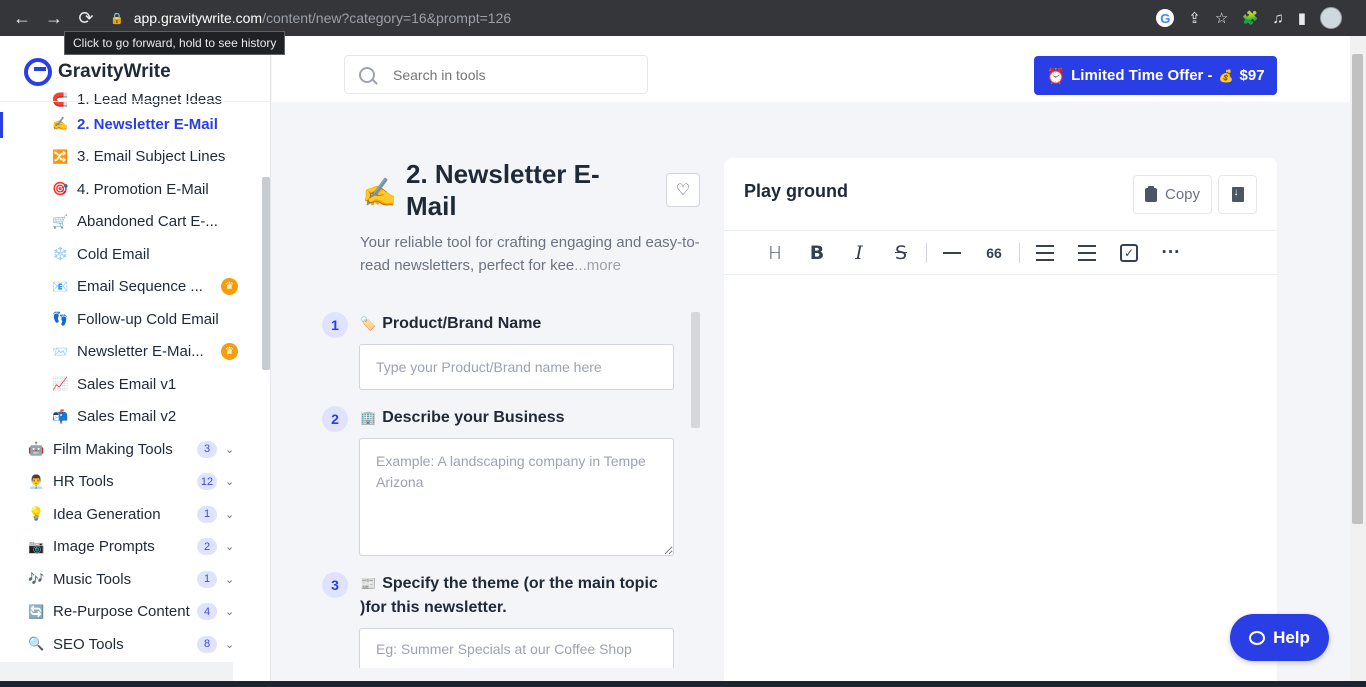 This screenshot has width=1366, height=687. I want to click on camera-icon: 📷, so click(36, 546).